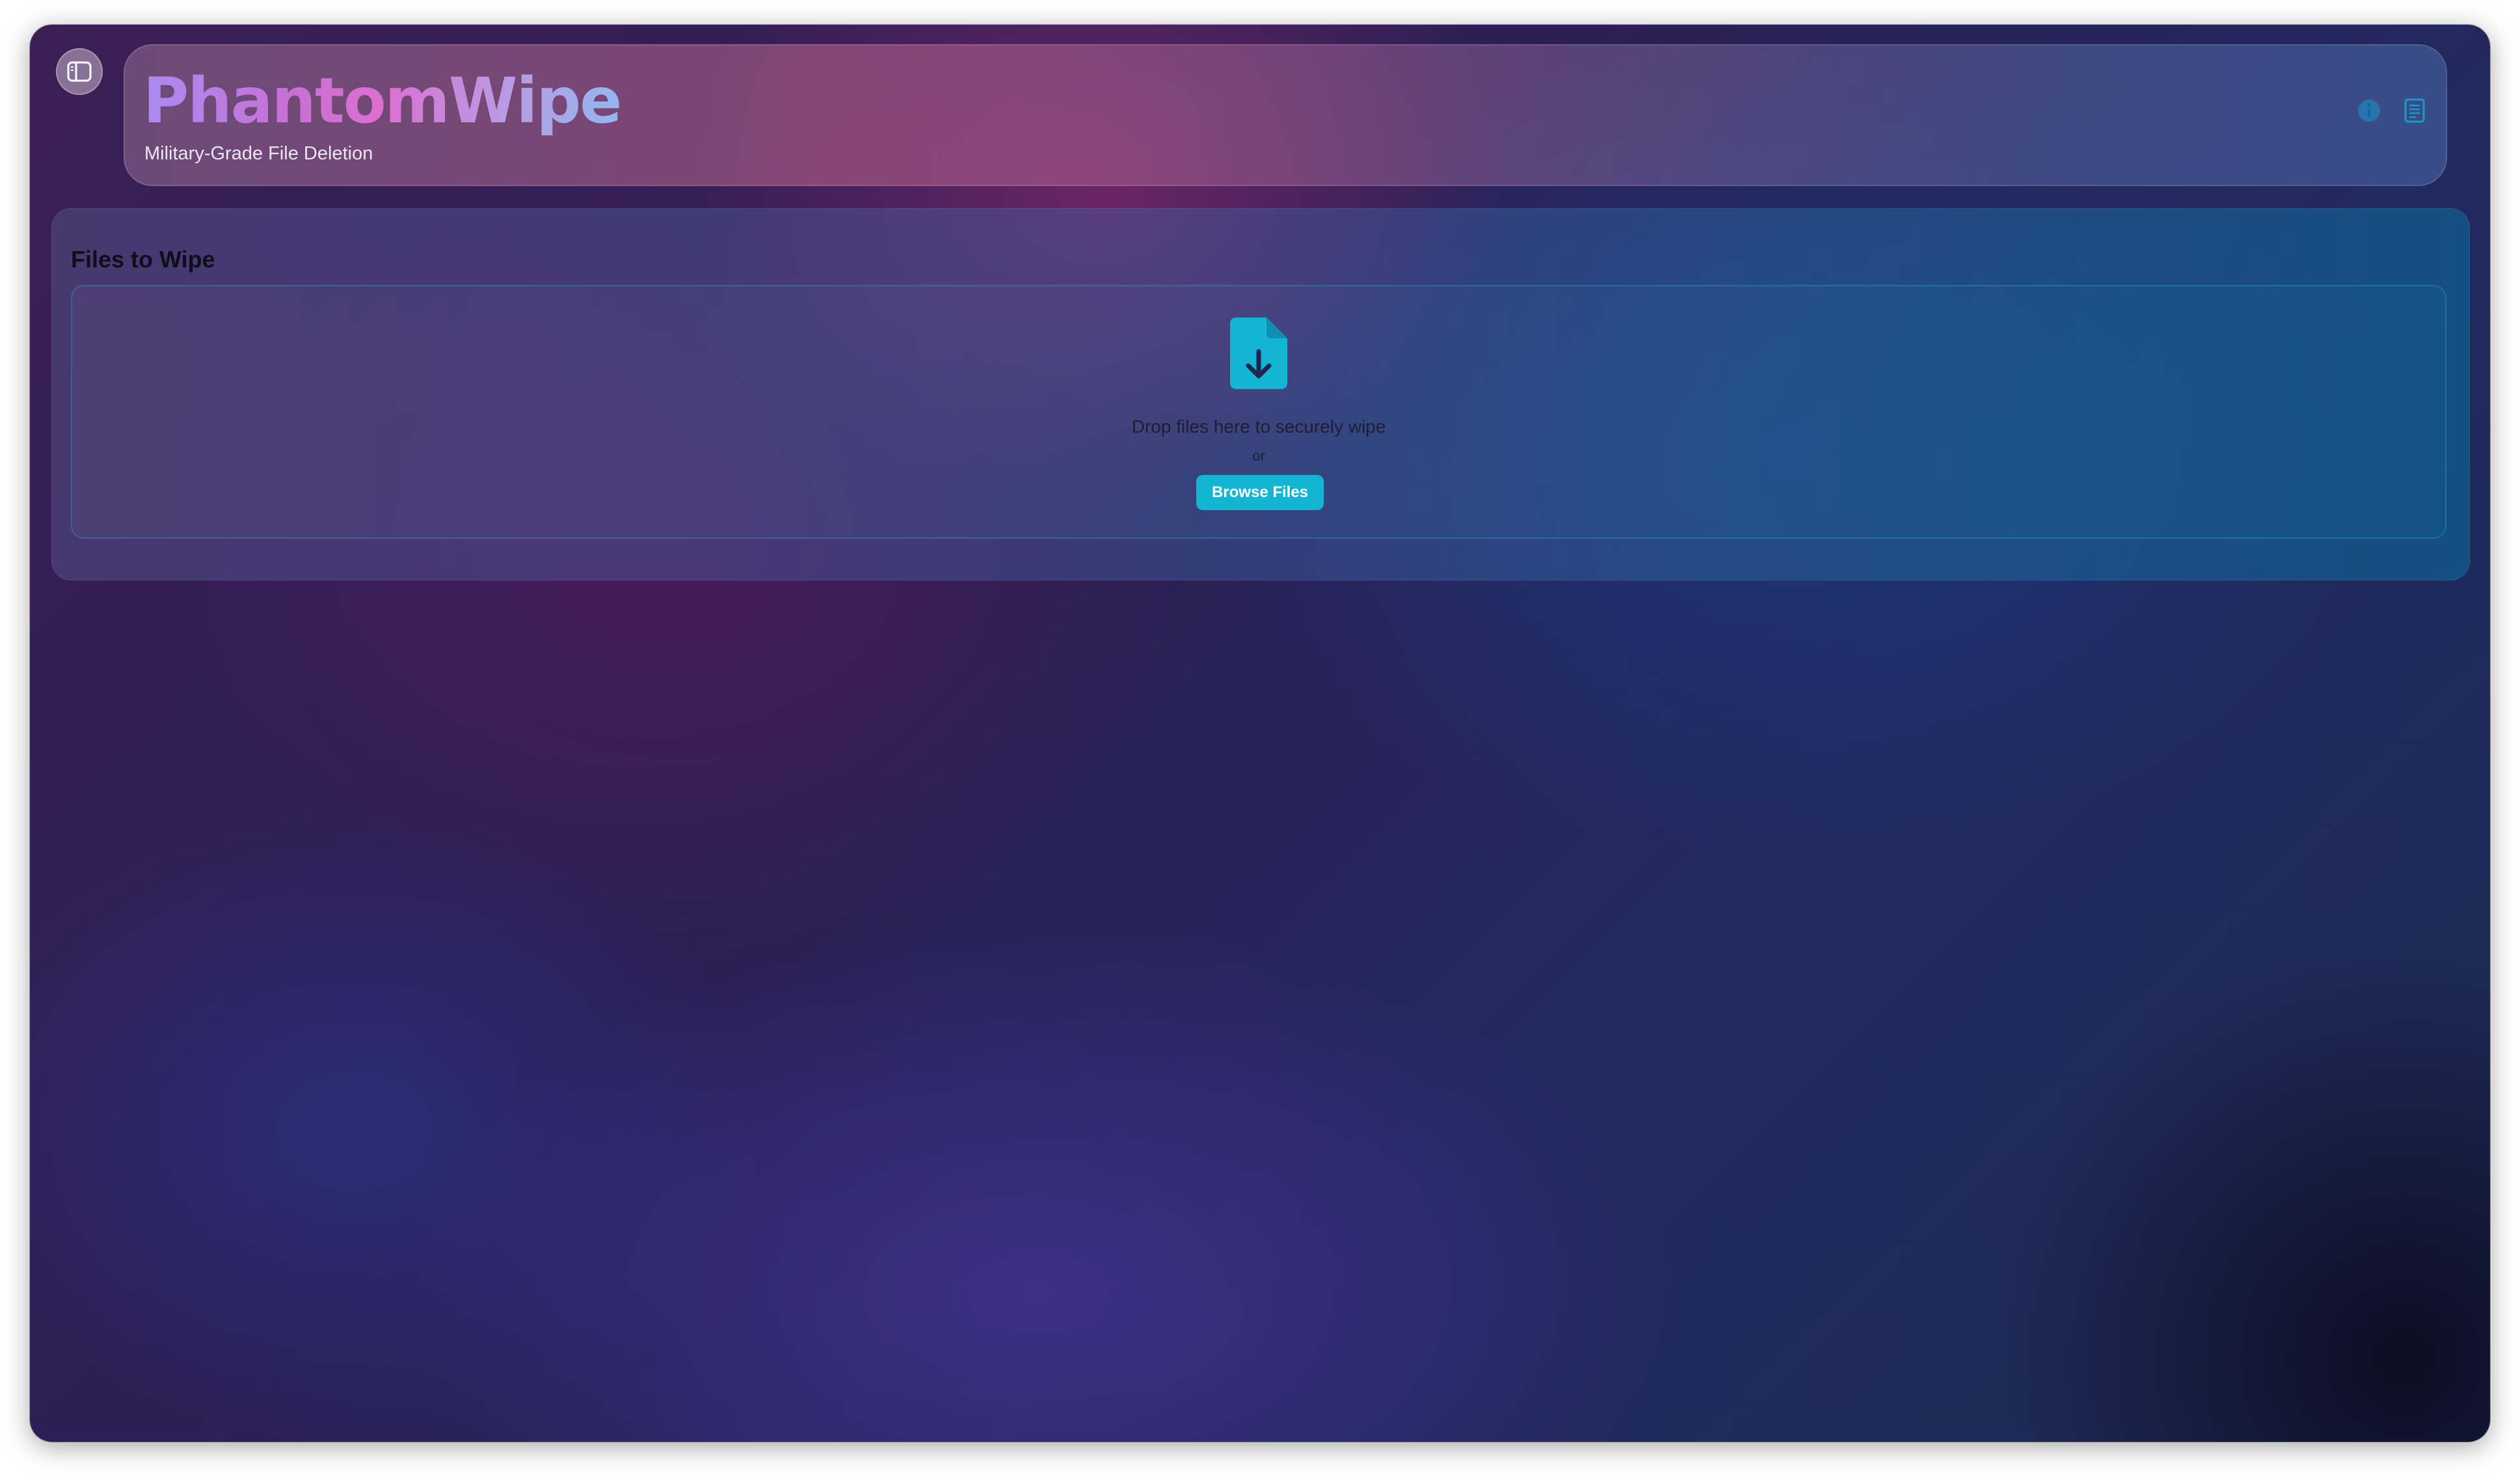 This screenshot has height=1477, width=2520. Describe the element at coordinates (2392, 111) in the screenshot. I see `header-actions` at that location.